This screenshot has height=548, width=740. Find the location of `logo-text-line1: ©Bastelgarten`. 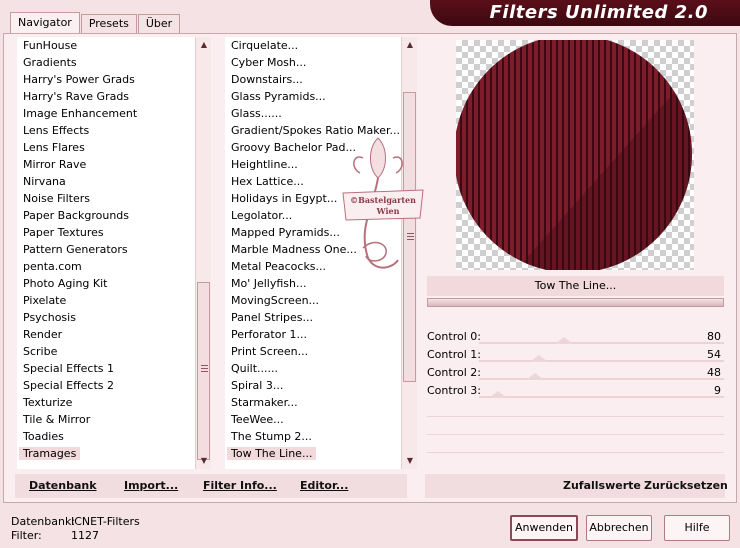

logo-text-line1: ©Bastelgarten is located at coordinates (383, 200).